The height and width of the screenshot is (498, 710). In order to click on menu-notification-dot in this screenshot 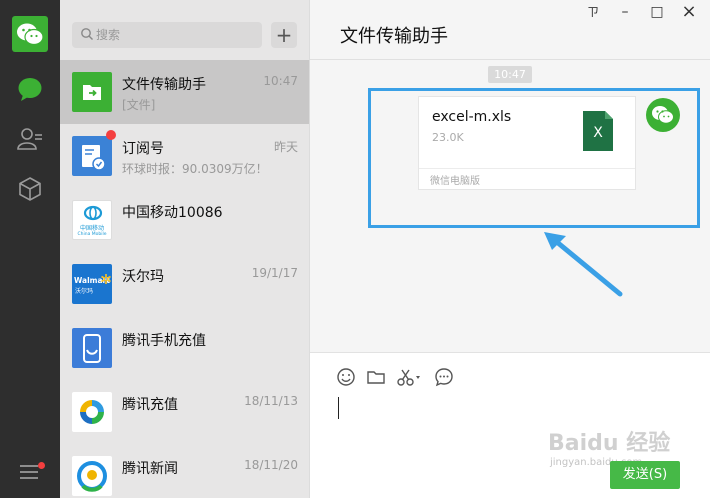, I will do `click(41, 465)`.